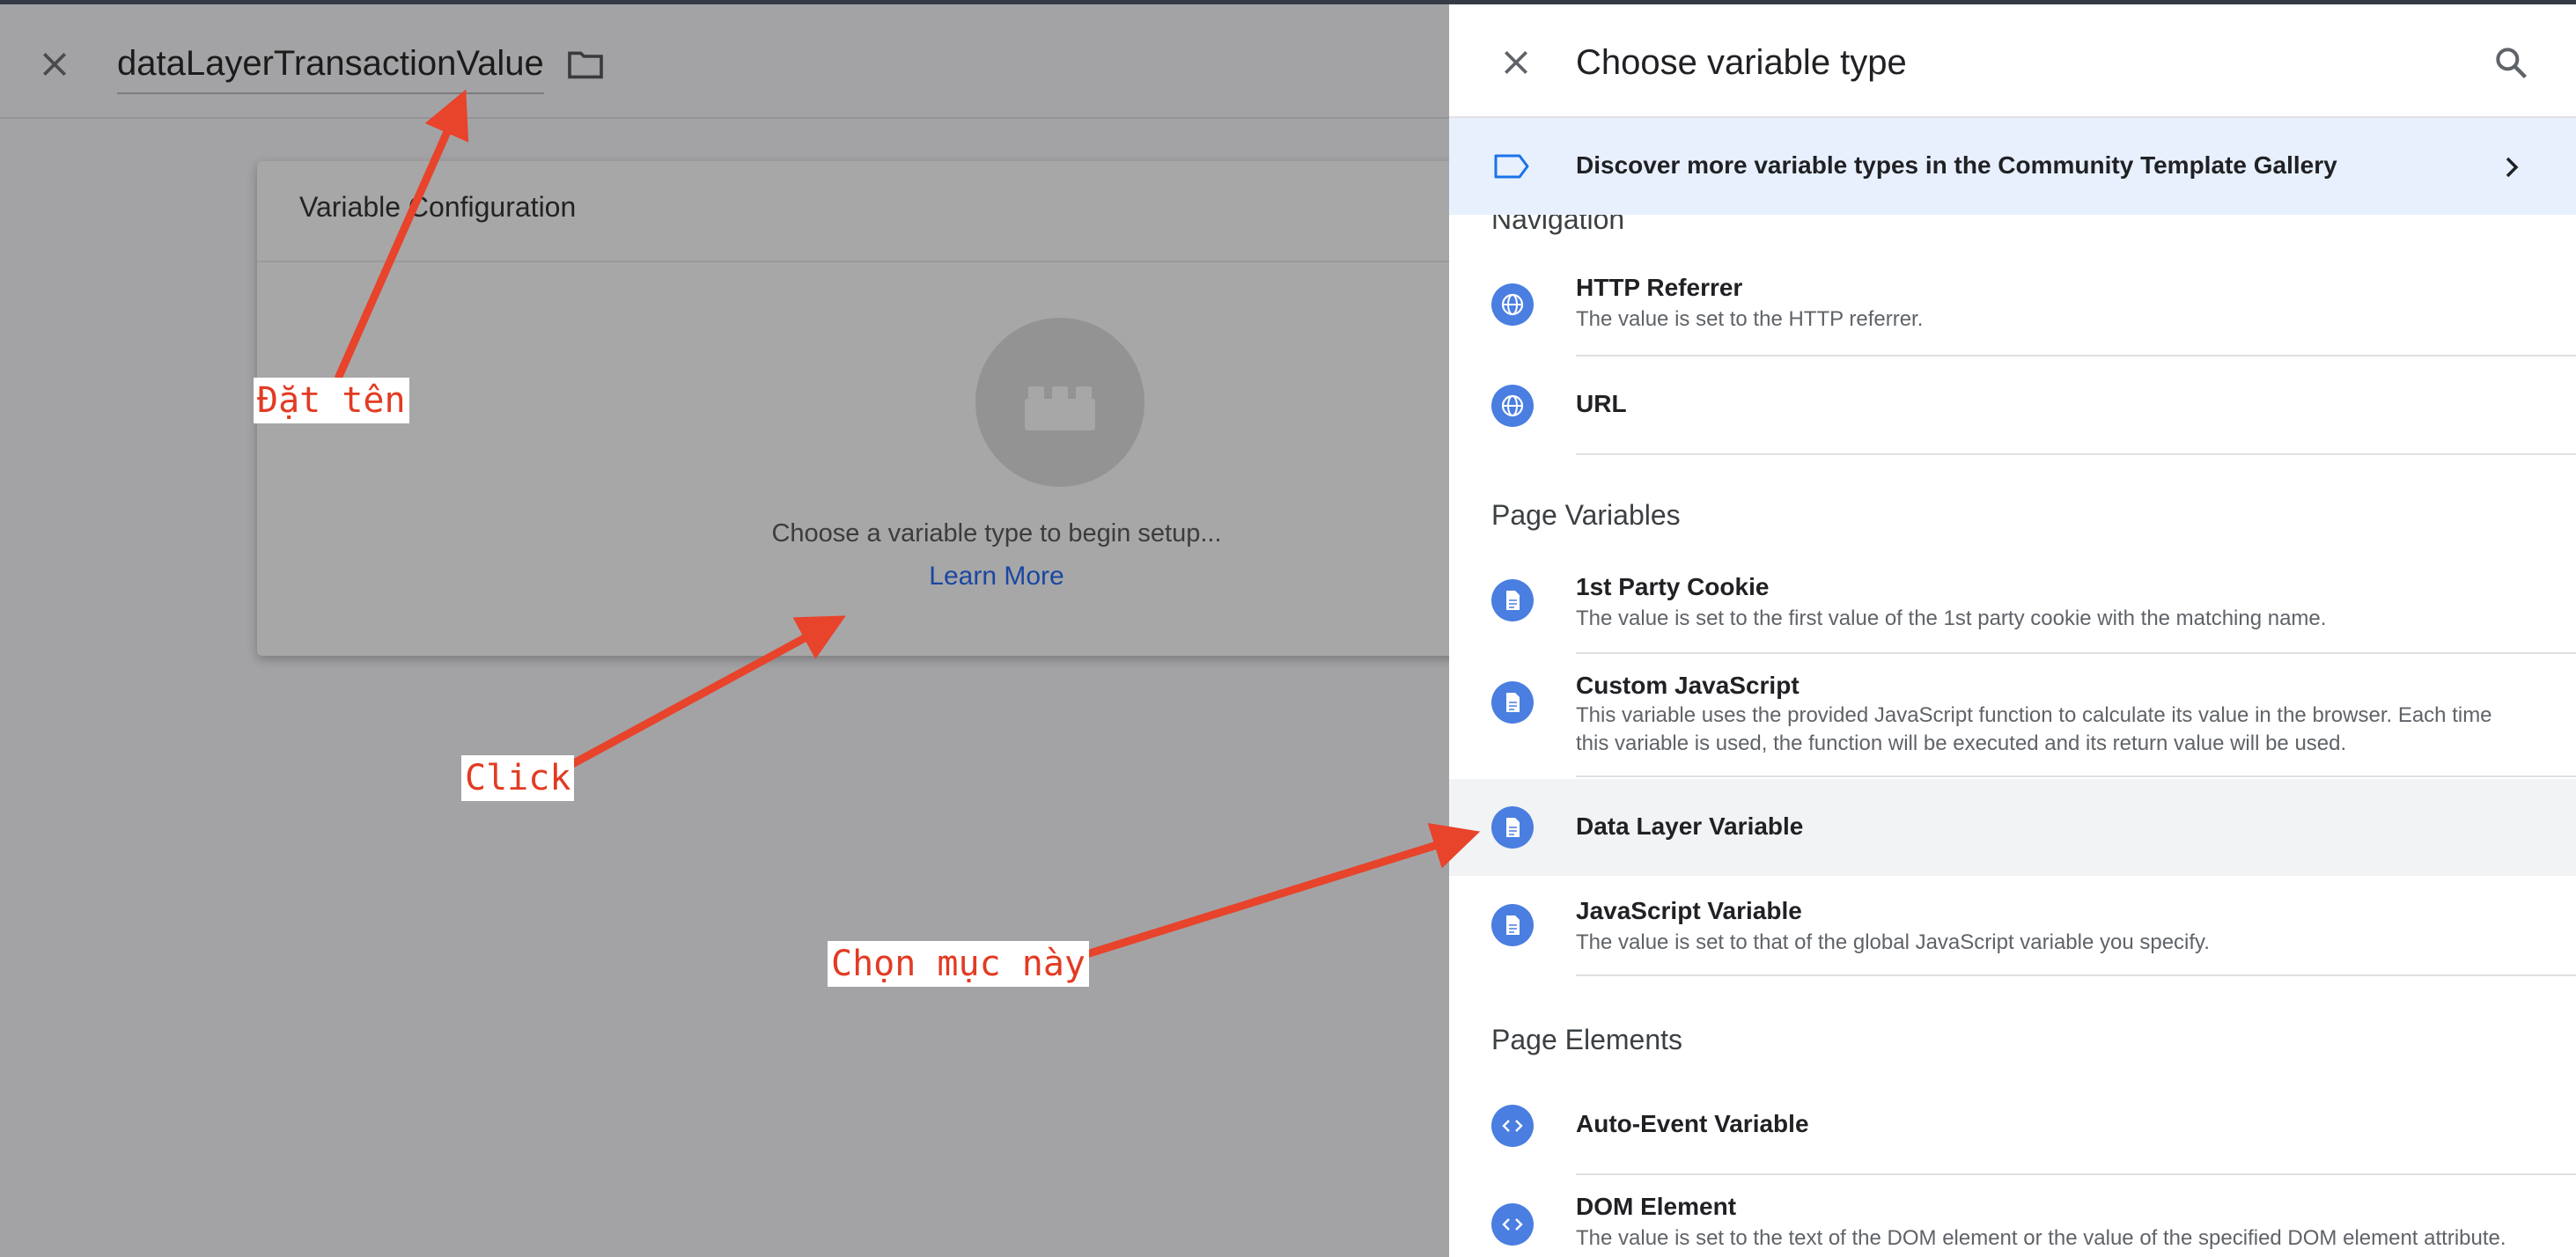 Image resolution: width=2576 pixels, height=1257 pixels. I want to click on item-name: 1st Party Cookie, so click(1673, 586).